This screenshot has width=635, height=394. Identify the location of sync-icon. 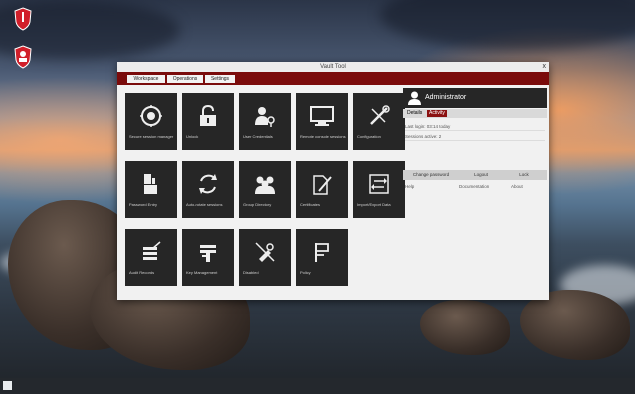
(208, 184).